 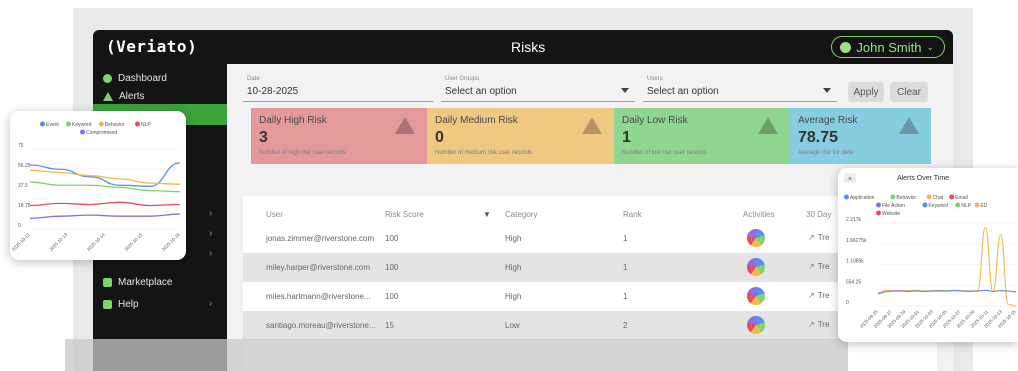 What do you see at coordinates (625, 238) in the screenshot?
I see `cell-rank: 1` at bounding box center [625, 238].